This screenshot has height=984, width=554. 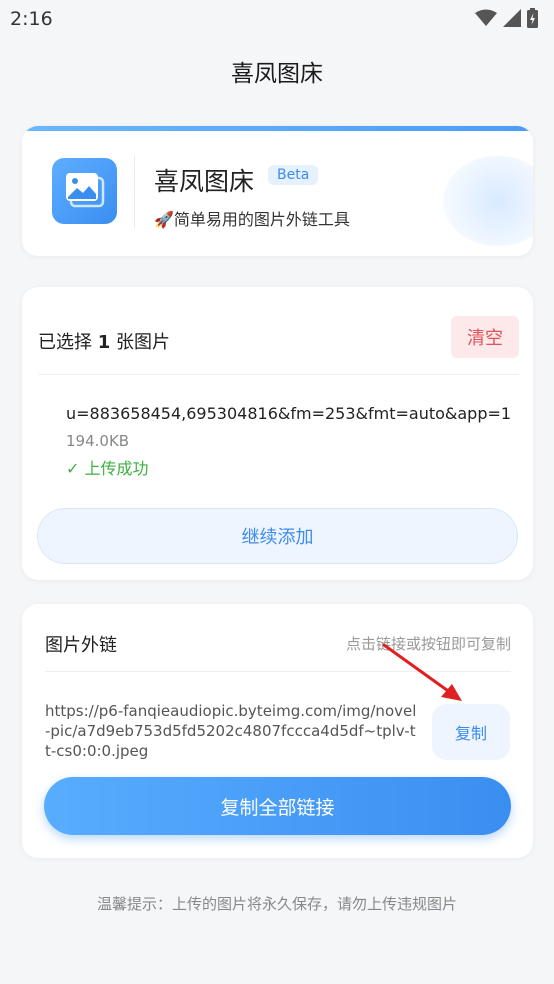 I want to click on status-time: 2:16, so click(x=31, y=19).